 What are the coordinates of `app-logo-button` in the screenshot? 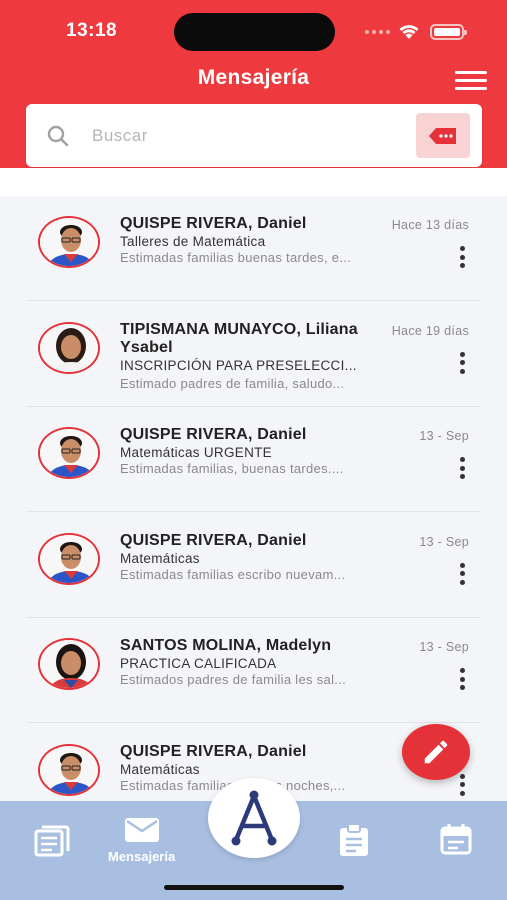 It's located at (254, 818).